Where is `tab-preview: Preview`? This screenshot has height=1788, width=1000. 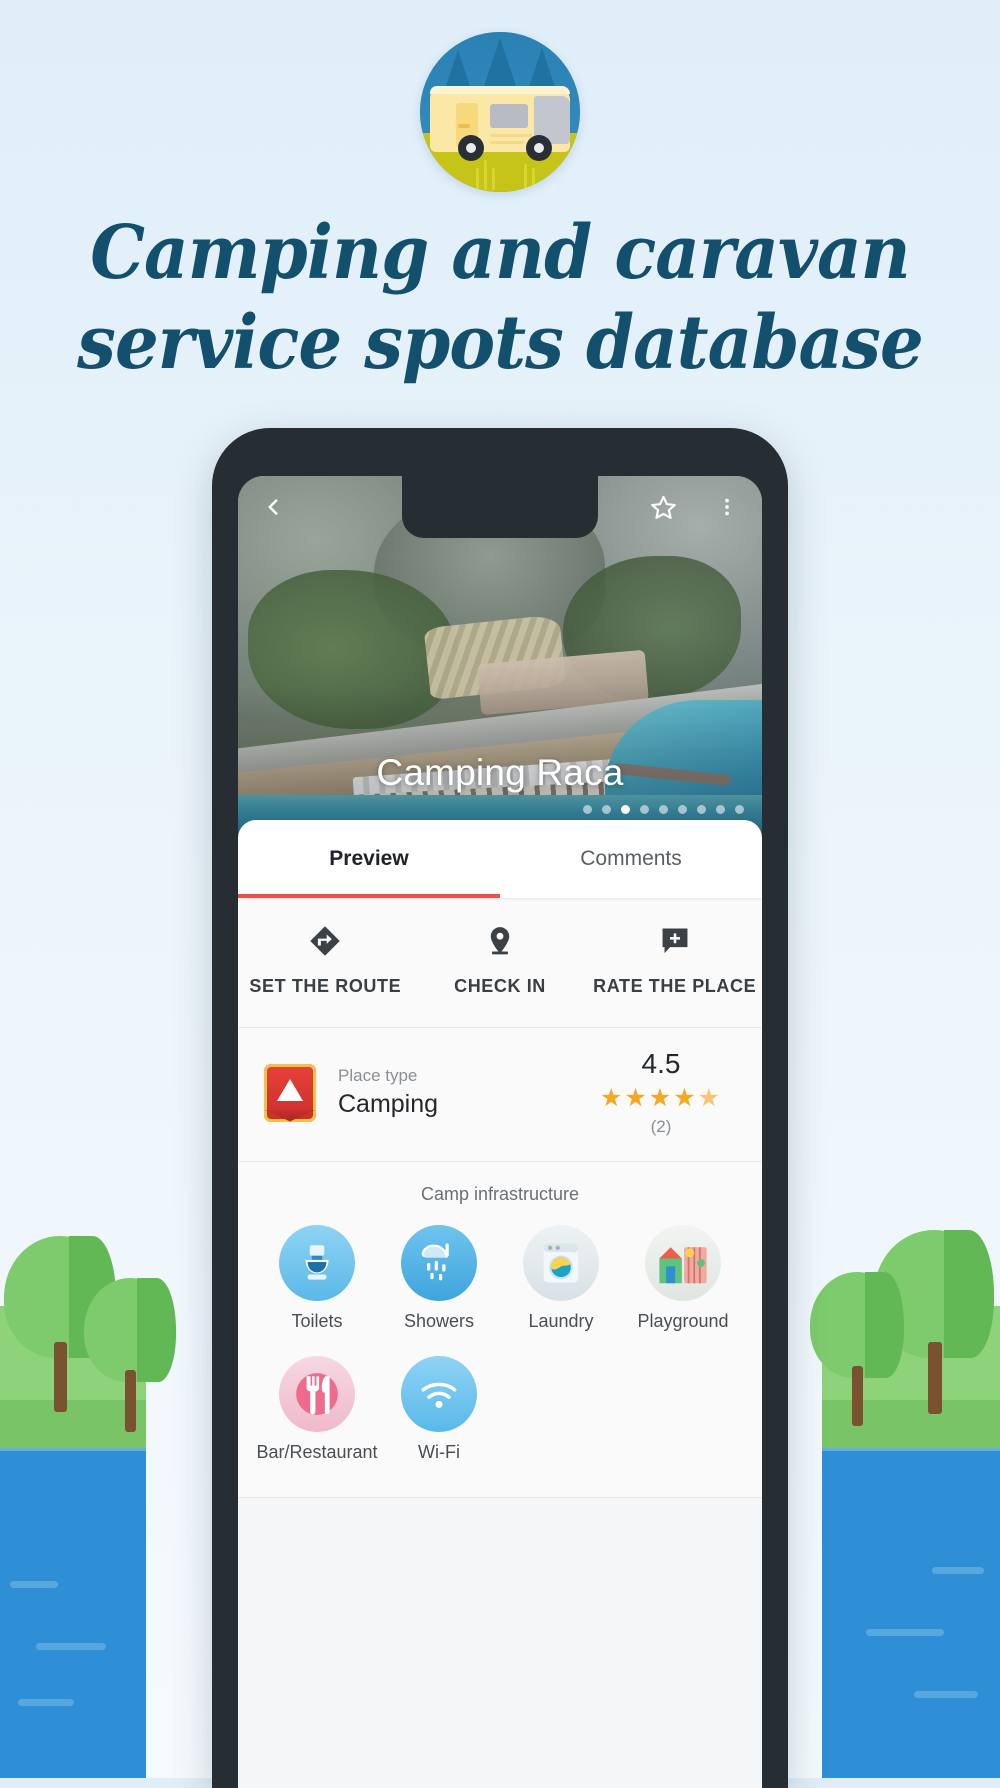
tab-preview: Preview is located at coordinates (369, 859).